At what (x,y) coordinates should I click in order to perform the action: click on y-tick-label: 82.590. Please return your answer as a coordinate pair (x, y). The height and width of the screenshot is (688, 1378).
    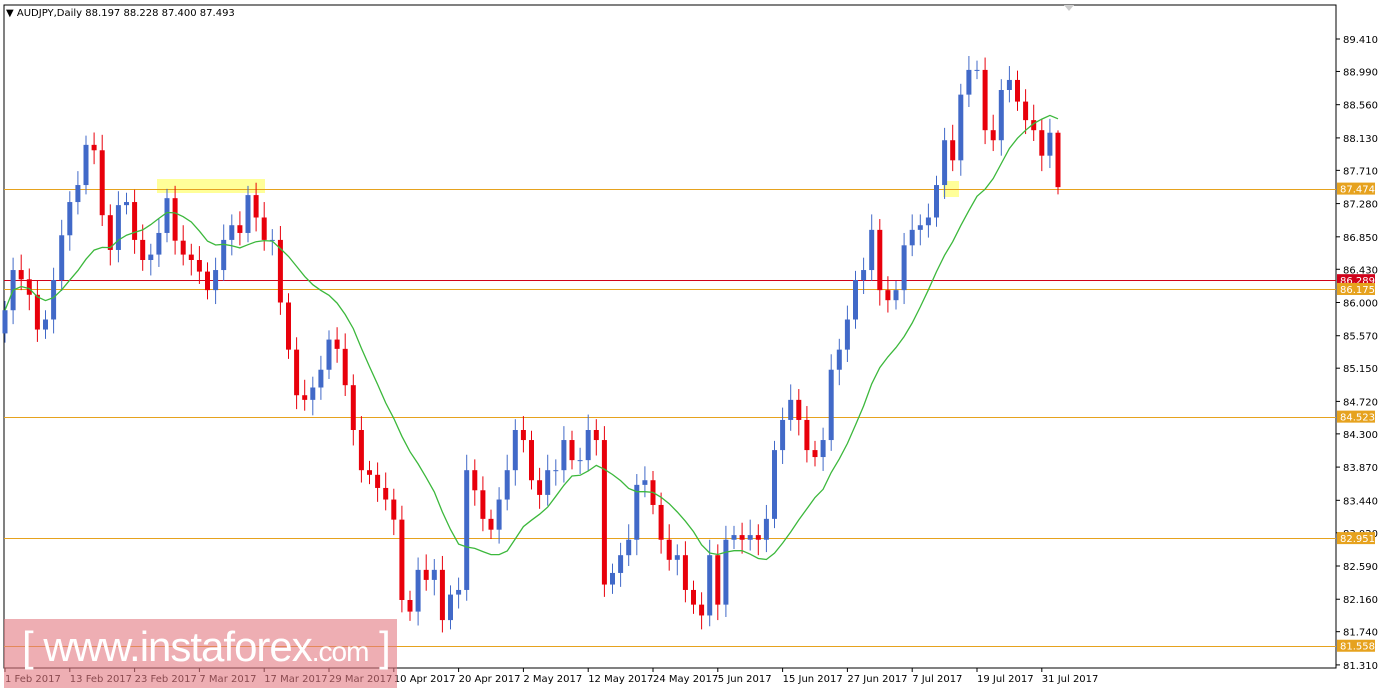
    Looking at the image, I should click on (1360, 567).